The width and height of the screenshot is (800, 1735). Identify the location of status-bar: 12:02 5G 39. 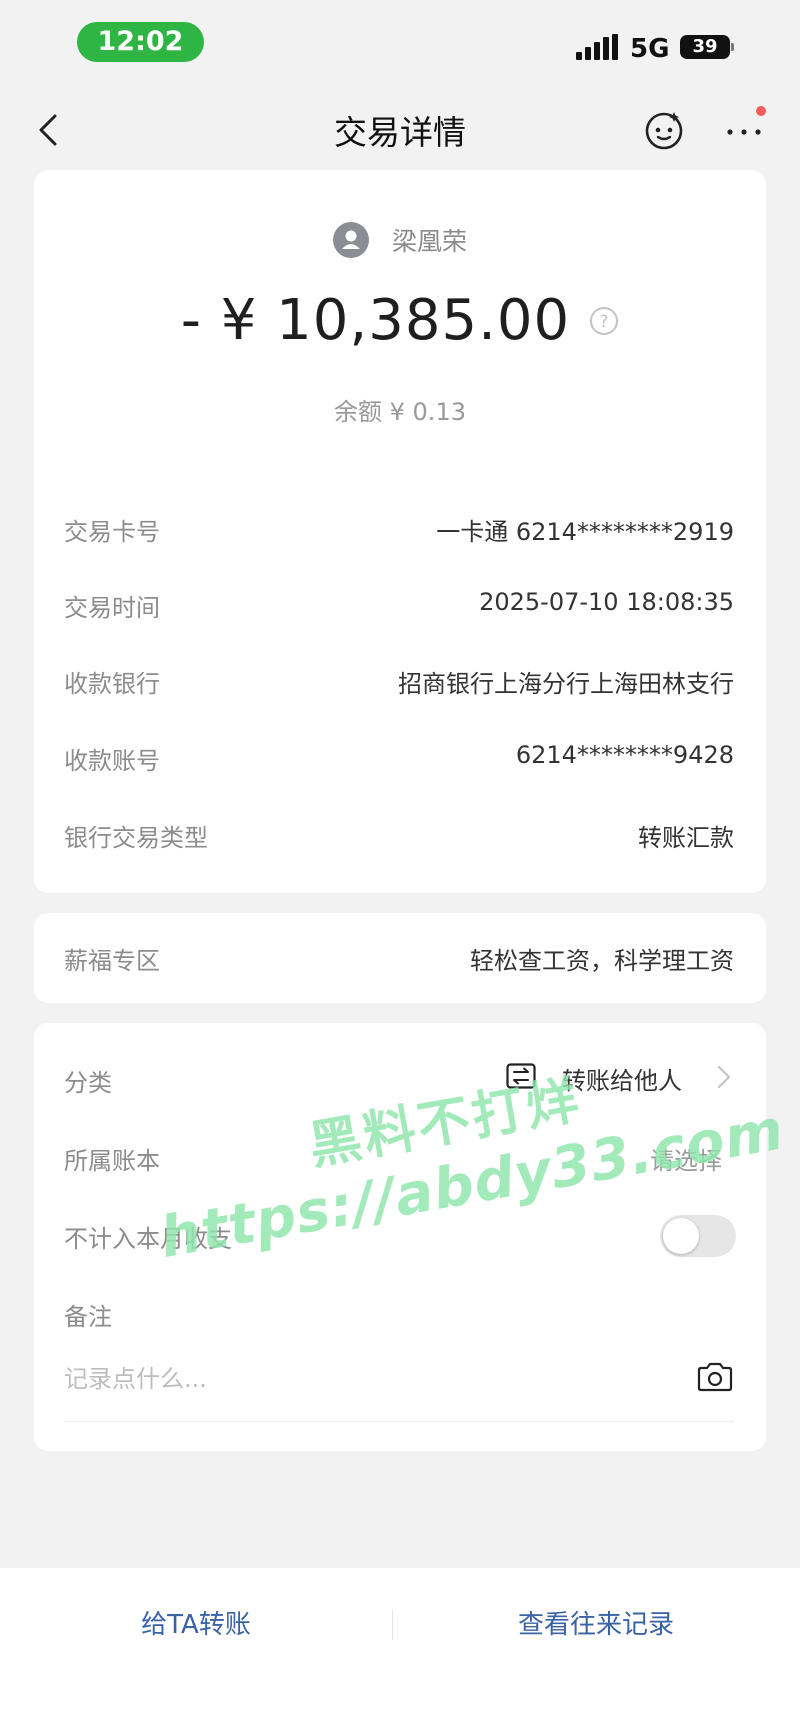
(400, 44).